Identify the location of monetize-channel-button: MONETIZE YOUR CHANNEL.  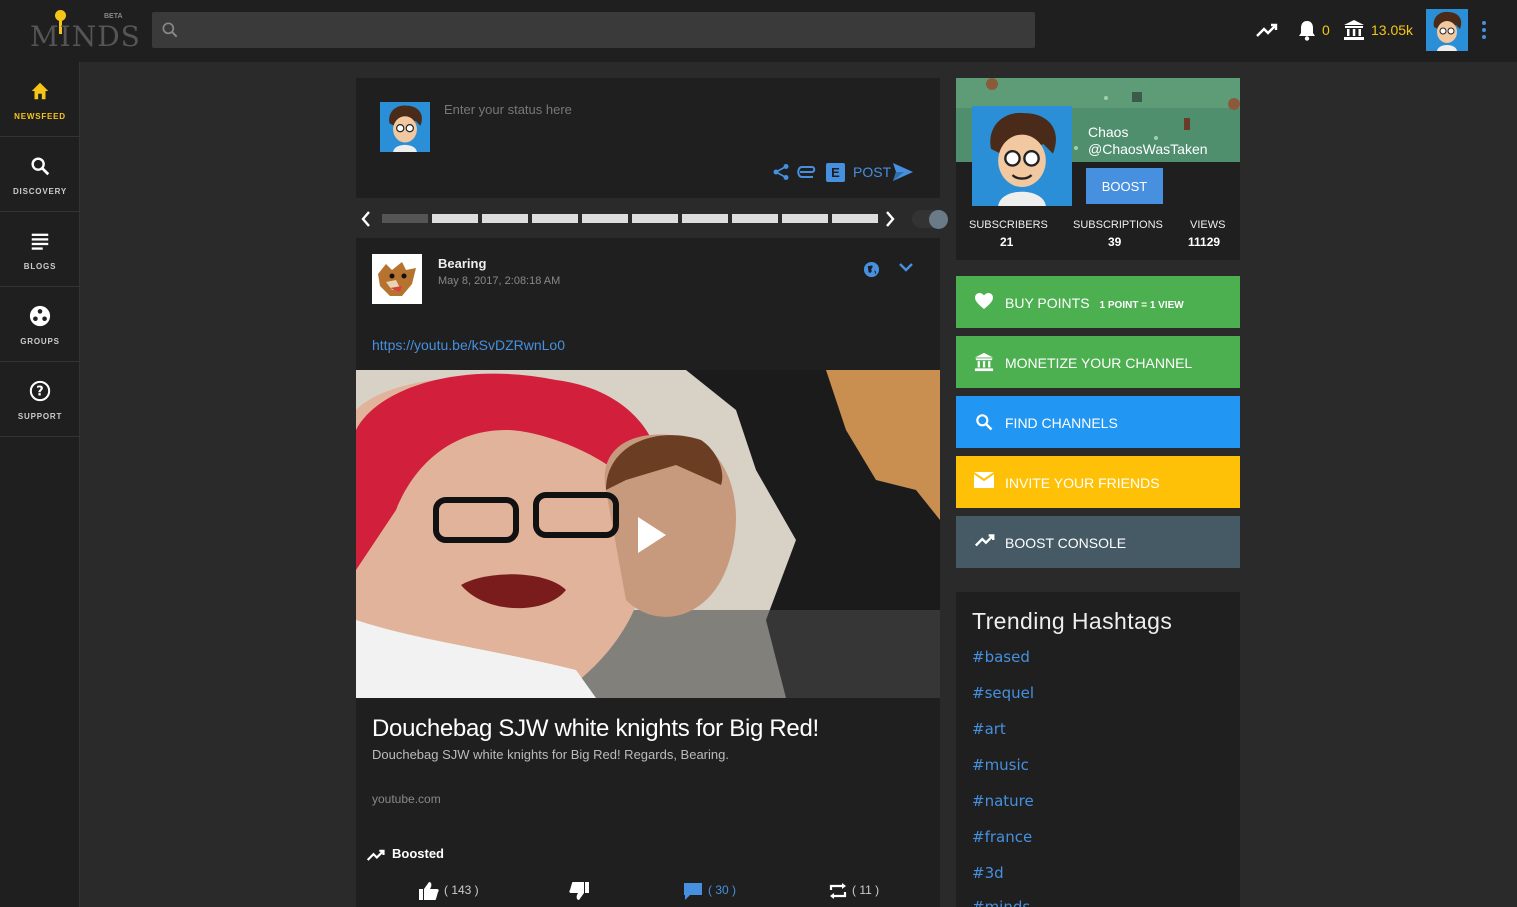
(1098, 362).